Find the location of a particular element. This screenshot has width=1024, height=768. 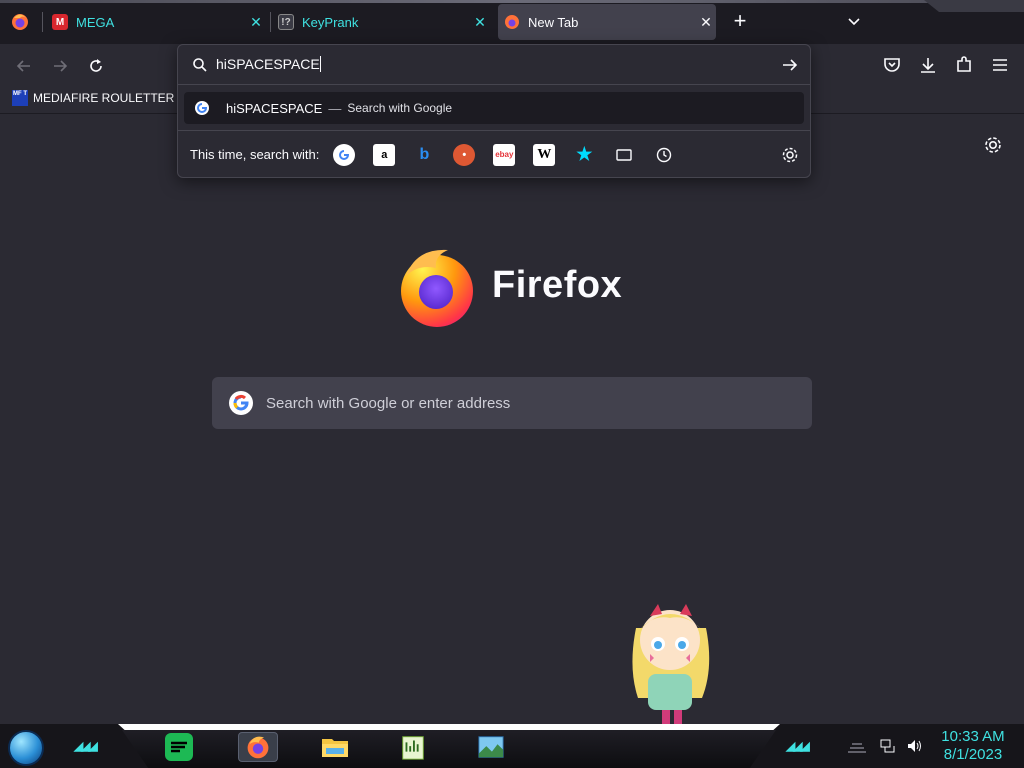

newtab-search-placeholder: Search with Google or enter address is located at coordinates (388, 403).